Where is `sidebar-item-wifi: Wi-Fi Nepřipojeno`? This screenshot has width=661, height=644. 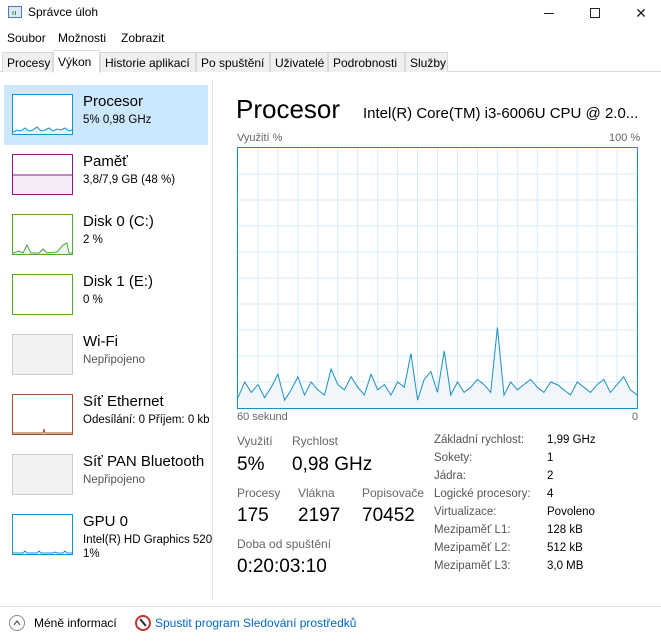
sidebar-item-wifi: Wi-Fi Nepřipojeno is located at coordinates (106, 355).